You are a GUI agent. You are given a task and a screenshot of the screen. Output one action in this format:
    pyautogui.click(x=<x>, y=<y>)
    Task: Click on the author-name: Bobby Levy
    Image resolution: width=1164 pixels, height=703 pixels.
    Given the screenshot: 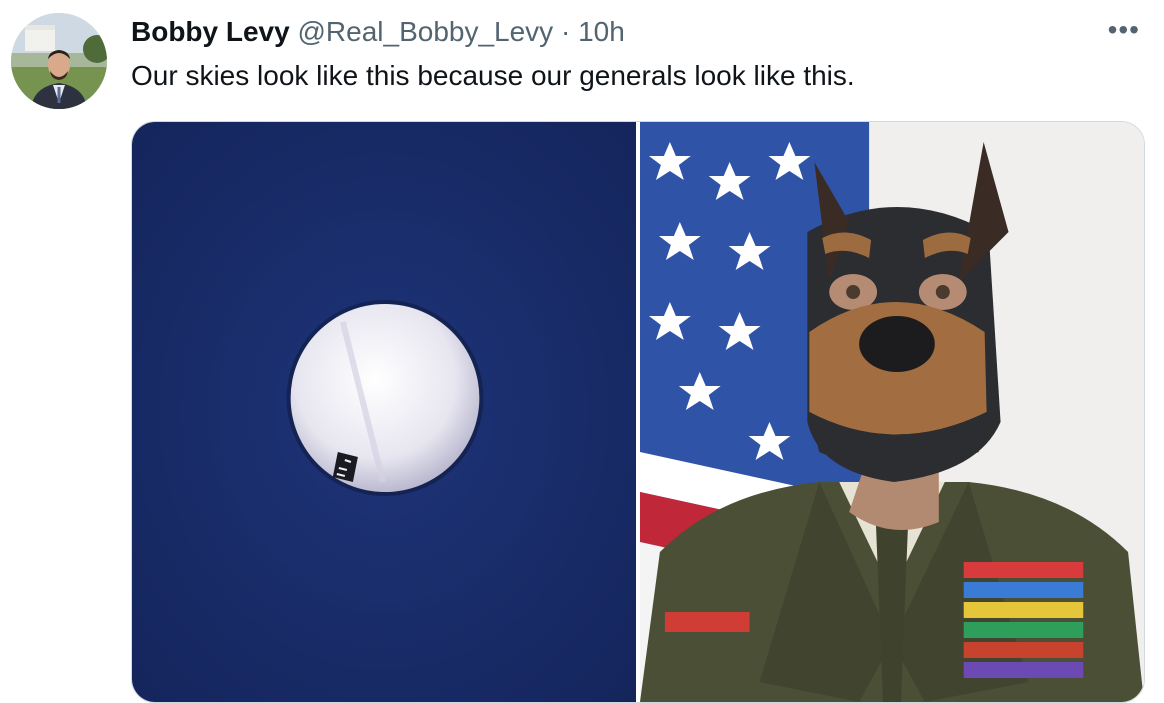 What is the action you would take?
    pyautogui.click(x=210, y=31)
    